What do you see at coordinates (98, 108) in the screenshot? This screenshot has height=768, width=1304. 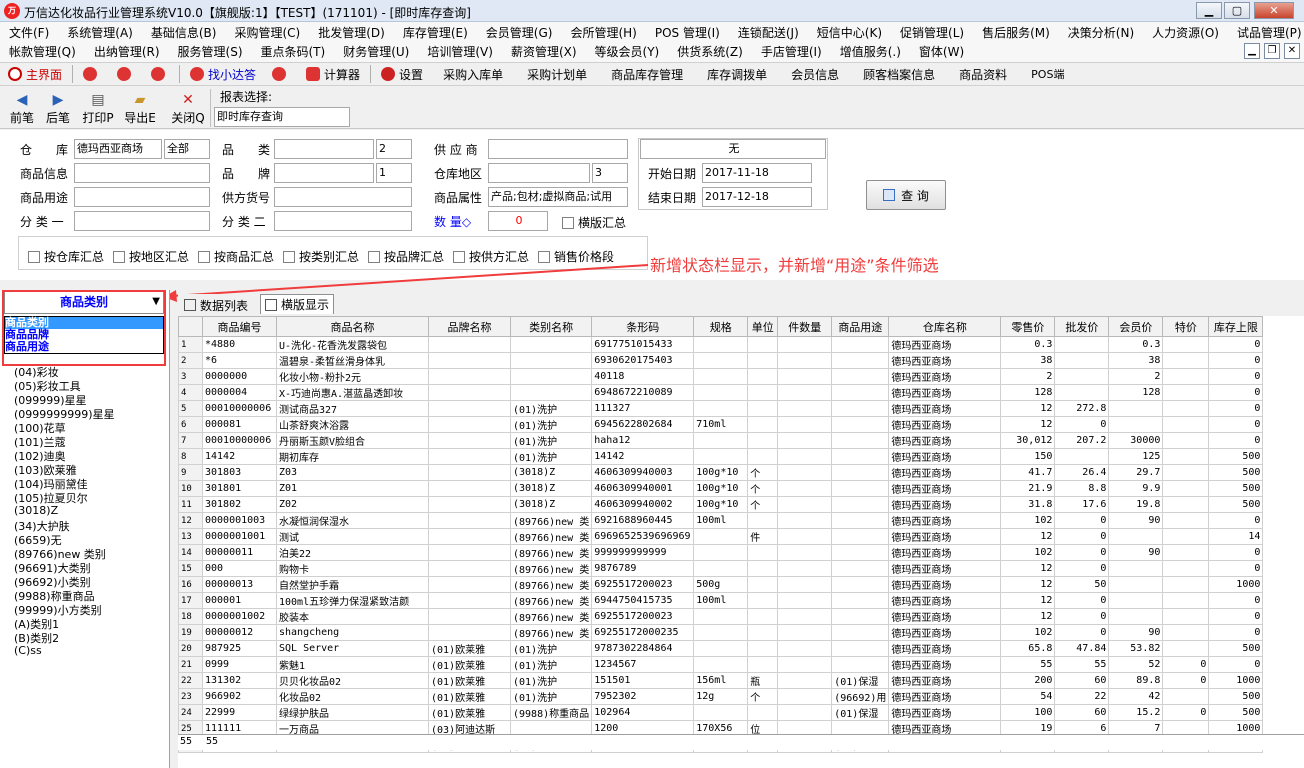 I see `print-button: ▤ 打印P` at bounding box center [98, 108].